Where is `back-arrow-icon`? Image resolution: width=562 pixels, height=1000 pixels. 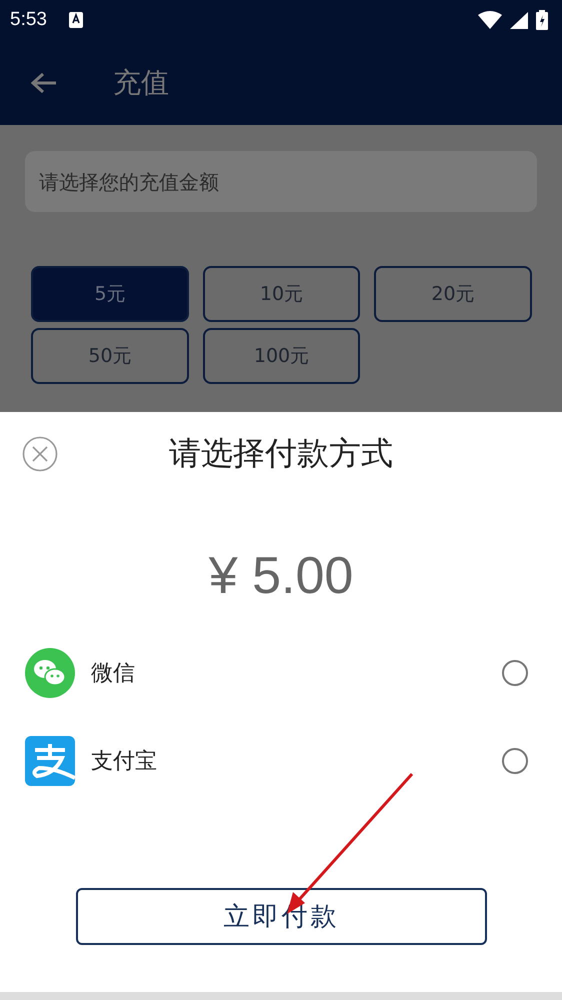 back-arrow-icon is located at coordinates (44, 83).